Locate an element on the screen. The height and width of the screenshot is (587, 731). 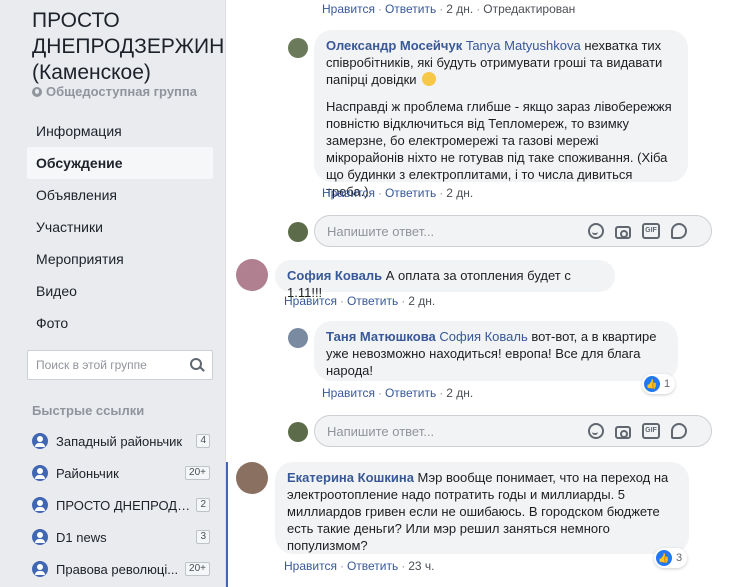
quick-link: Западный районьчик 4 is located at coordinates (121, 441).